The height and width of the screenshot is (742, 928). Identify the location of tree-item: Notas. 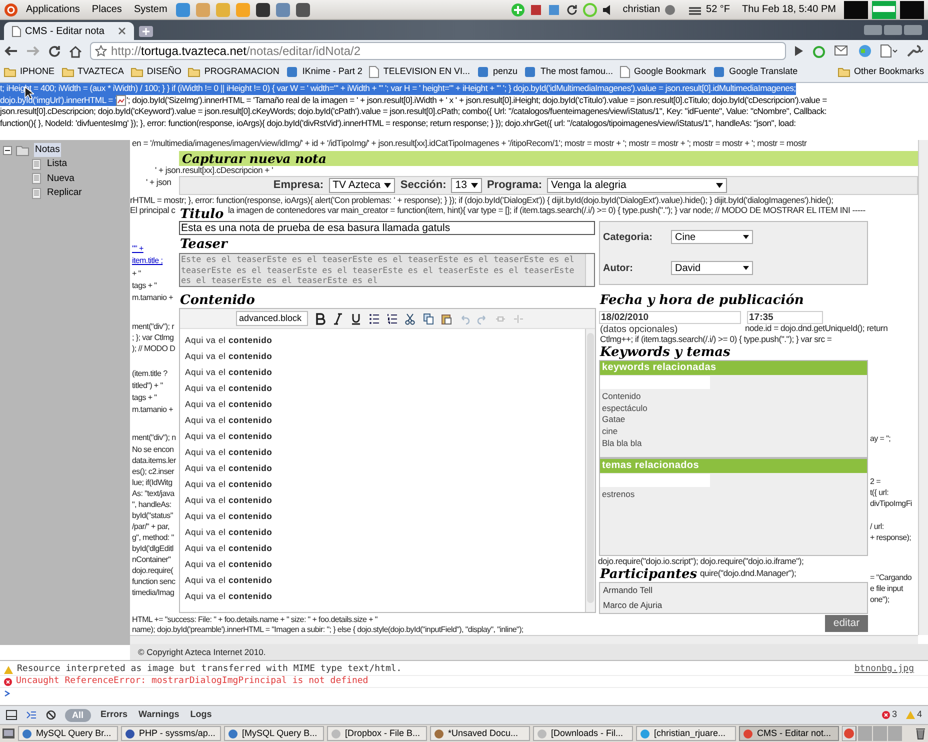
(47, 150).